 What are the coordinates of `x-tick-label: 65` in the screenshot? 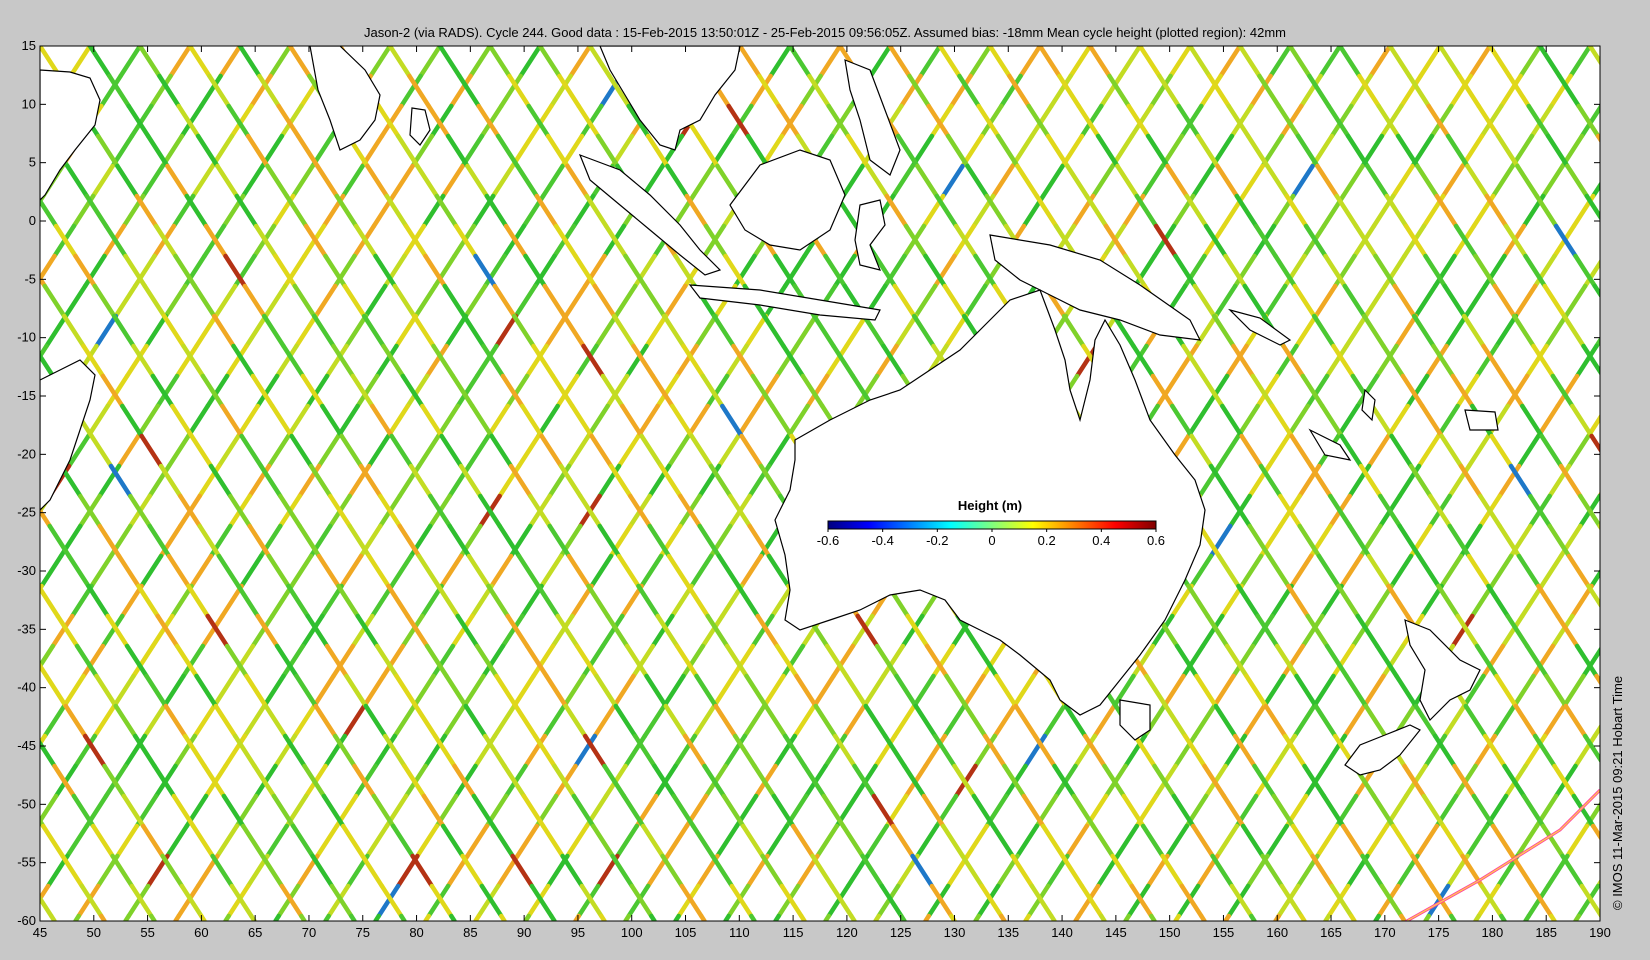 It's located at (255, 932).